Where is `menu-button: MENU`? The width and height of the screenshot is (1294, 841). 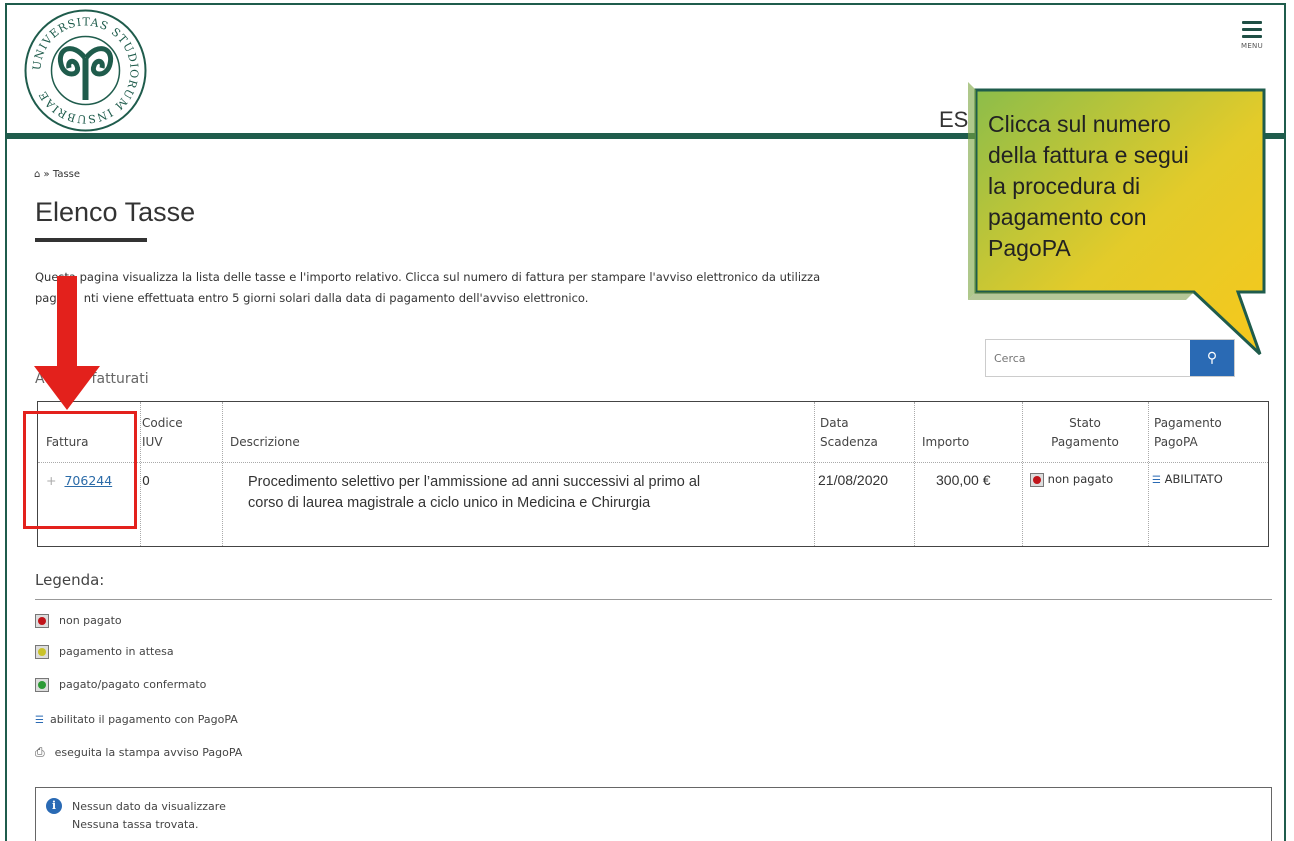
menu-button: MENU is located at coordinates (1252, 35).